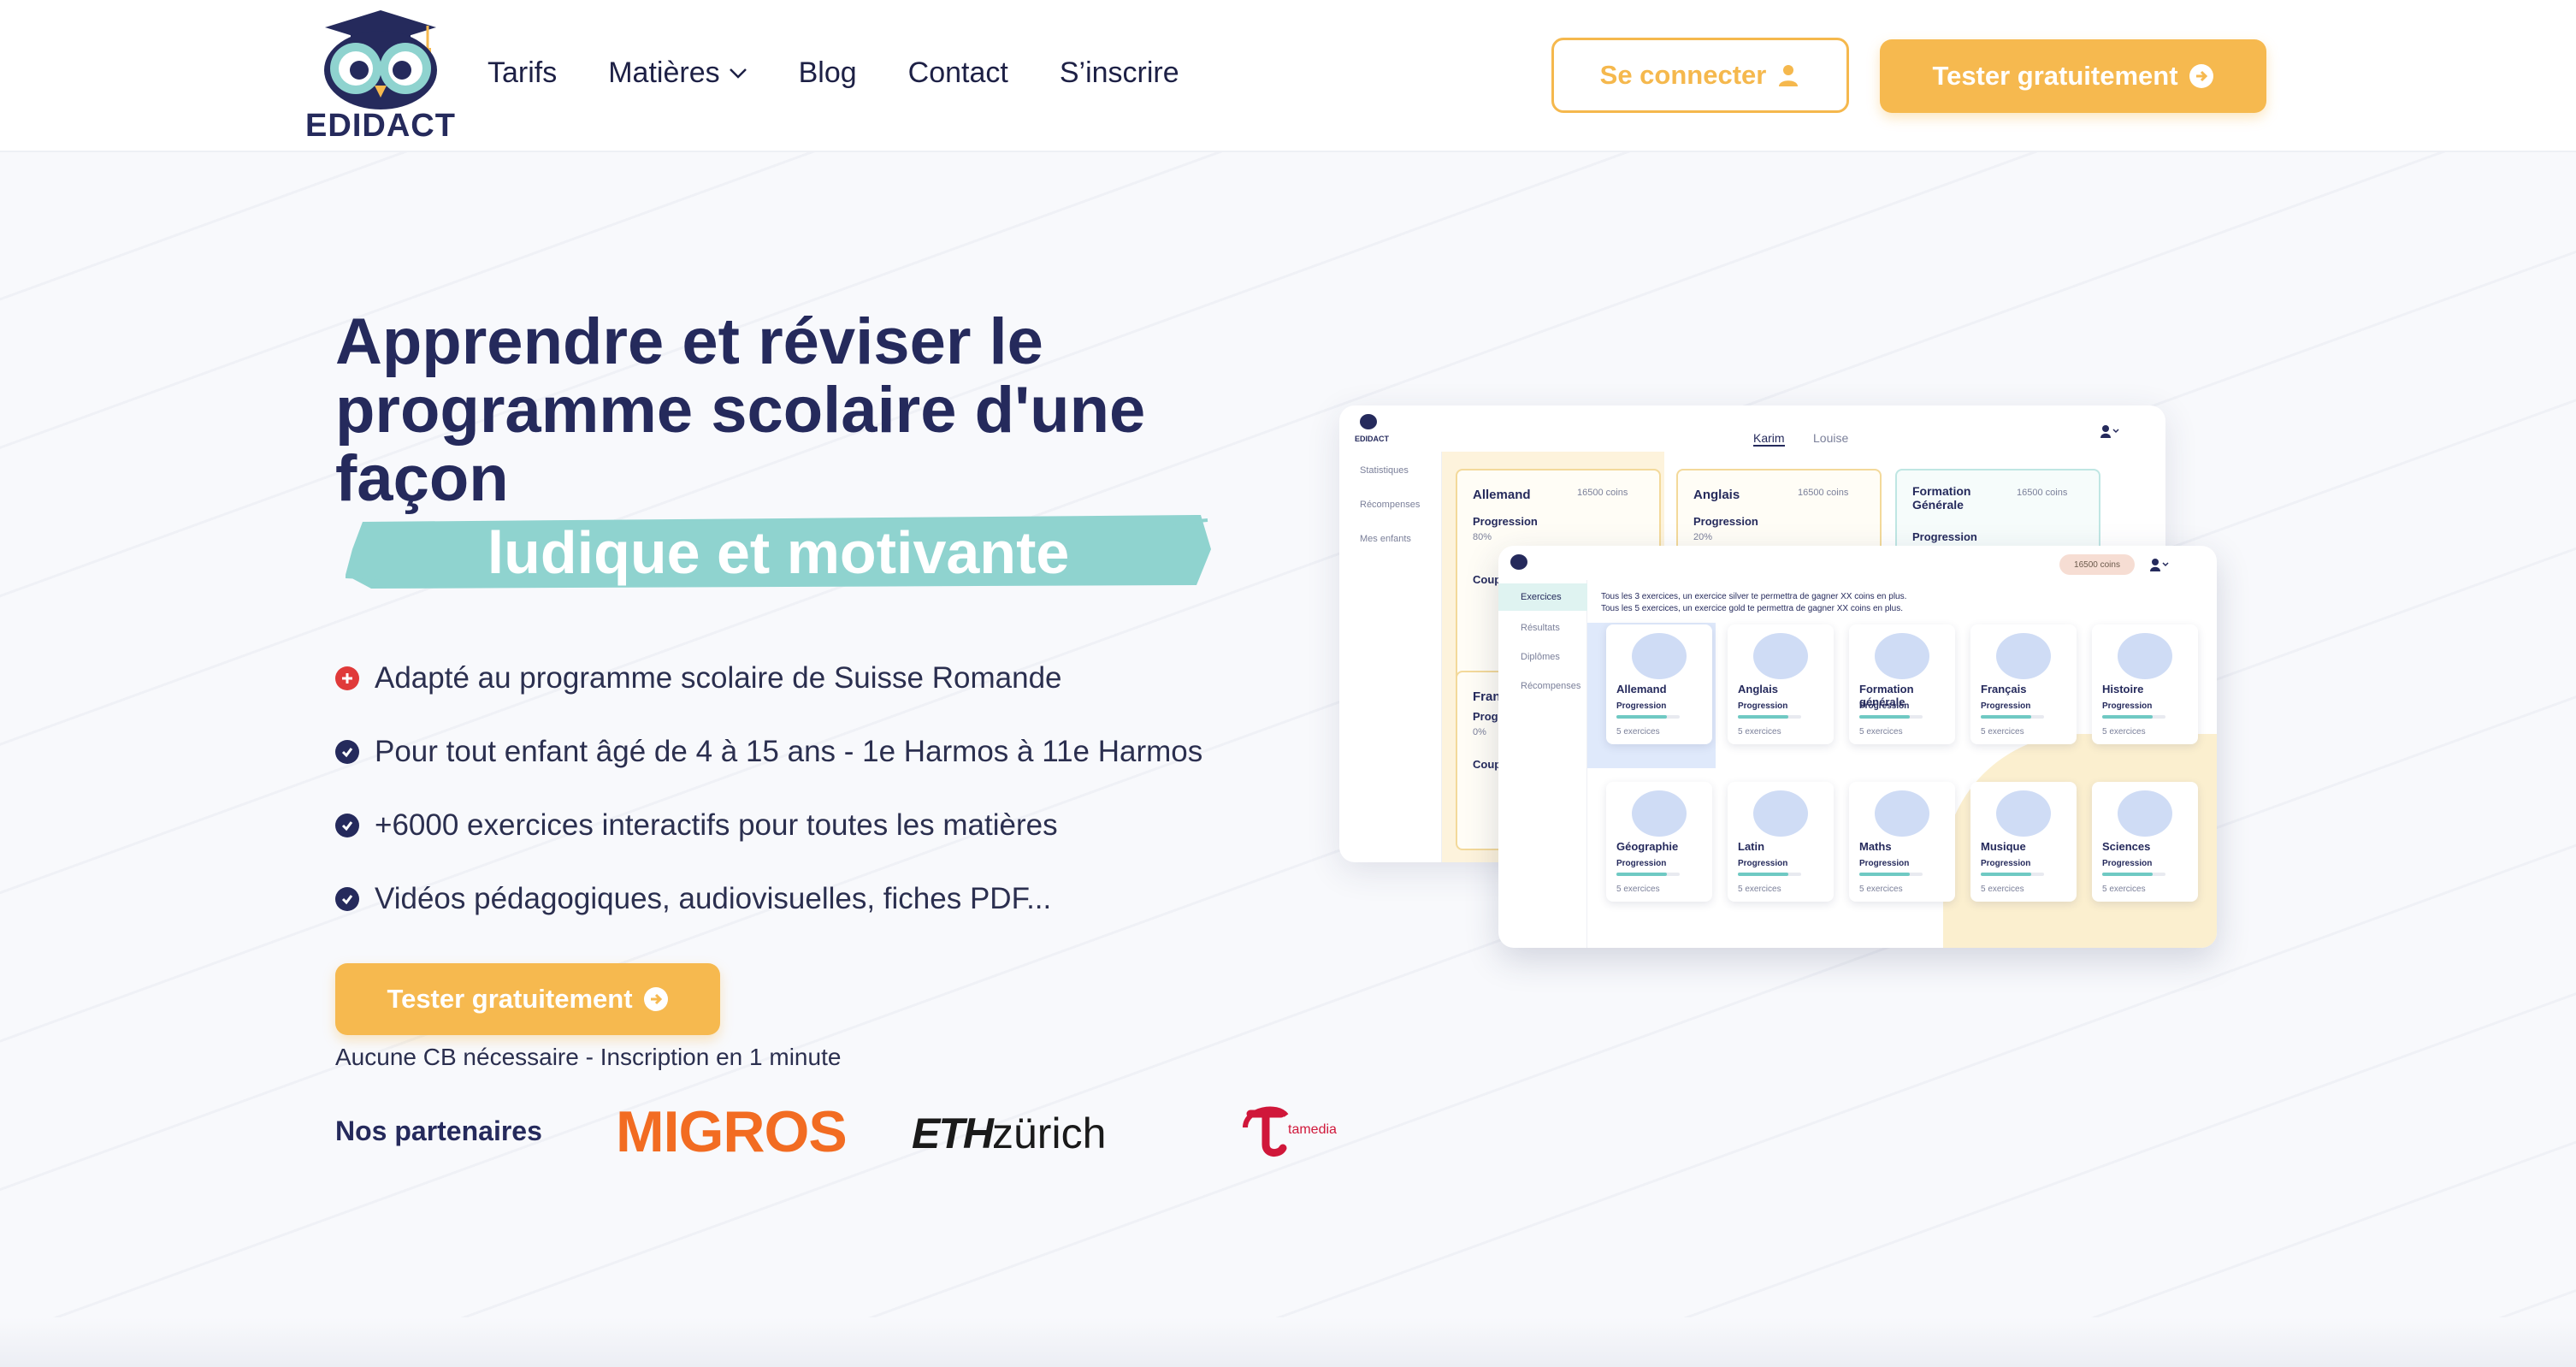 This screenshot has height=1367, width=2576. I want to click on migros-logo: MIGROS, so click(732, 1131).